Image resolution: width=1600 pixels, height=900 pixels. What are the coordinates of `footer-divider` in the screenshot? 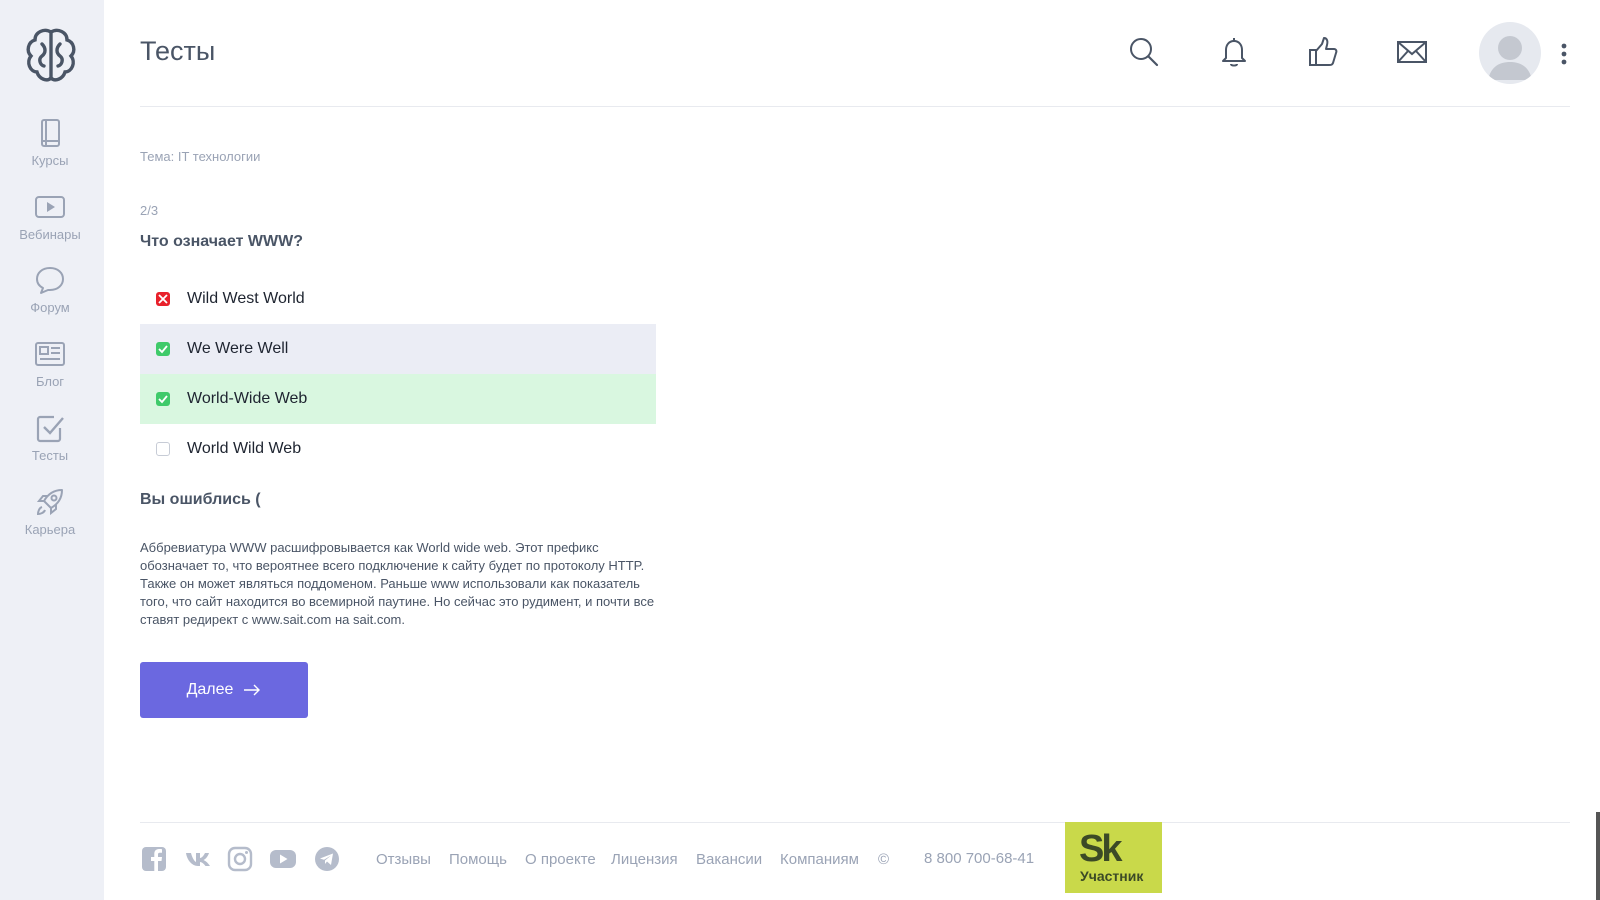 It's located at (855, 822).